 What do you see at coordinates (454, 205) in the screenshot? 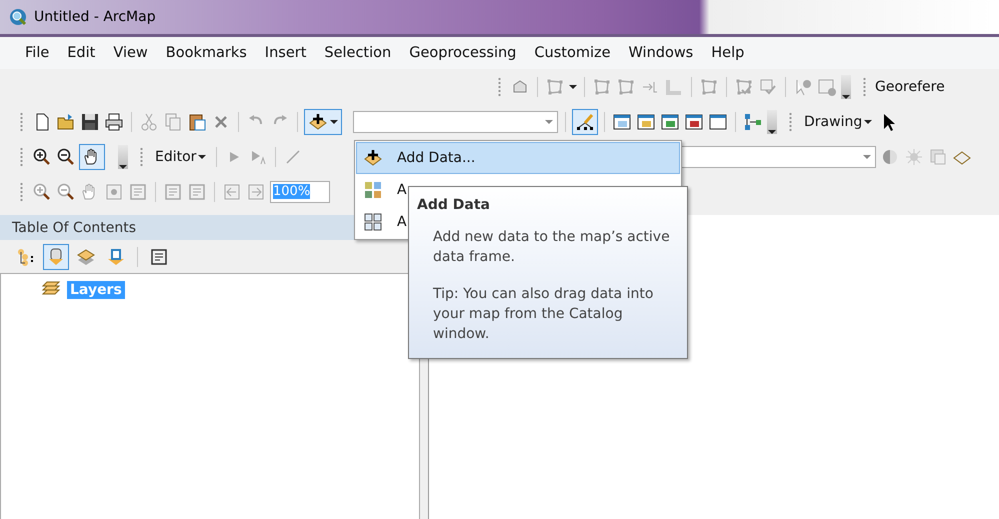
I see `tooltip-title: Add Data` at bounding box center [454, 205].